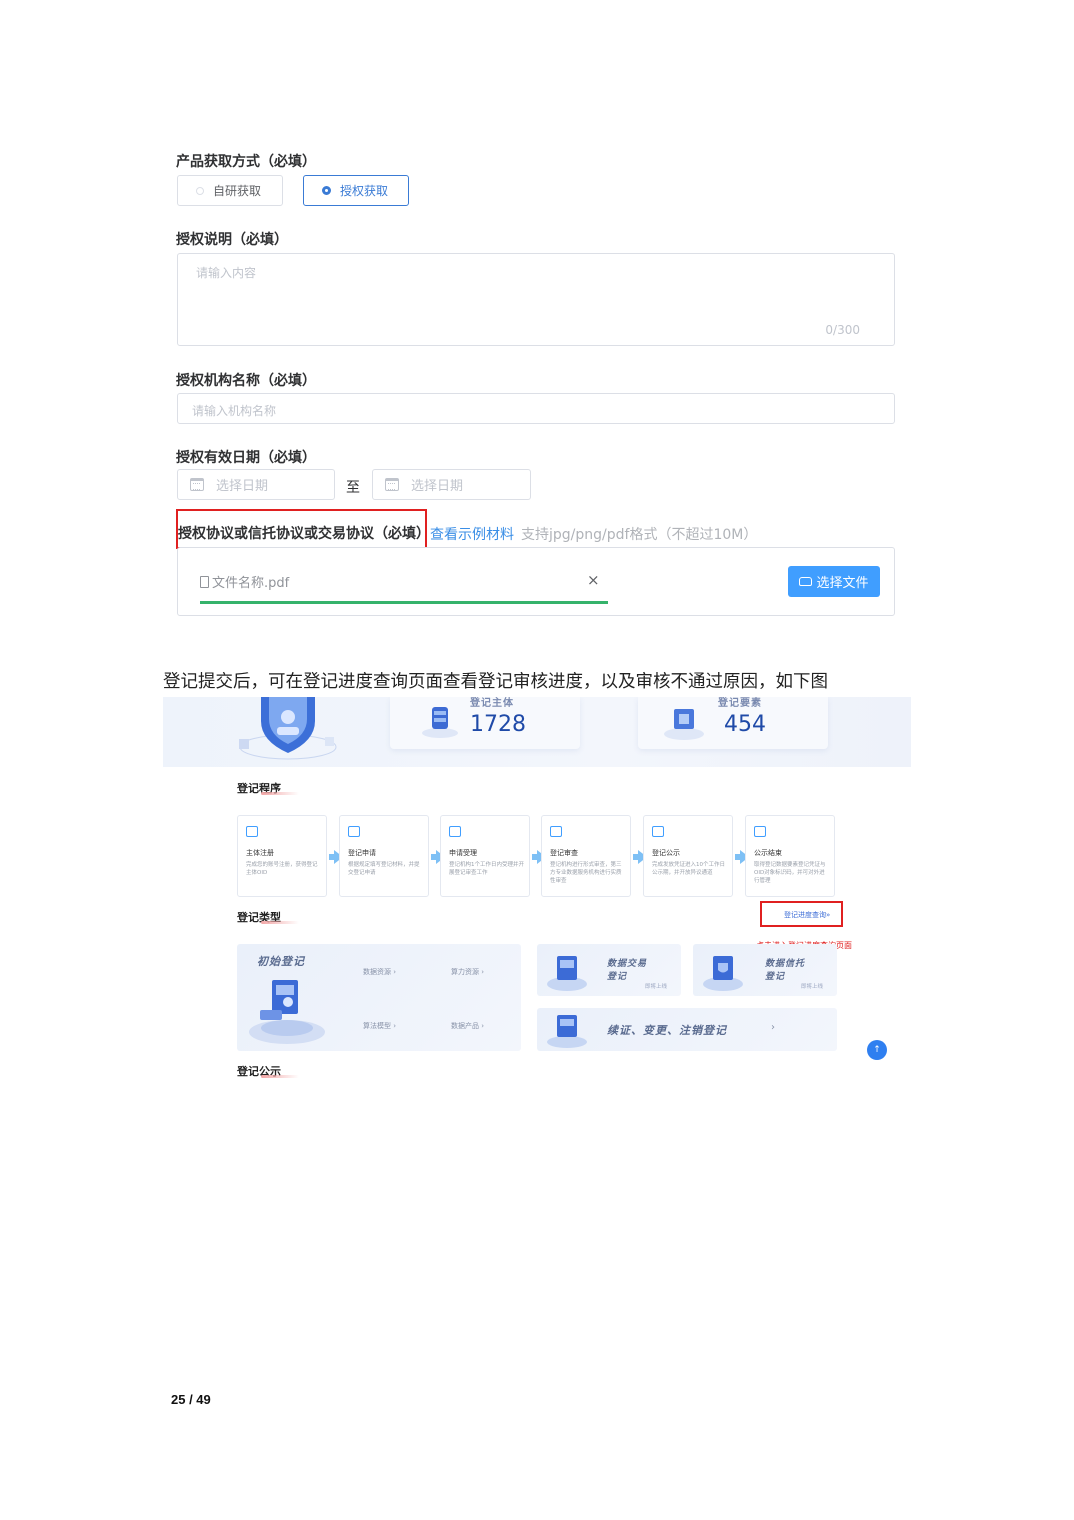  I want to click on trade-icon, so click(567, 973).